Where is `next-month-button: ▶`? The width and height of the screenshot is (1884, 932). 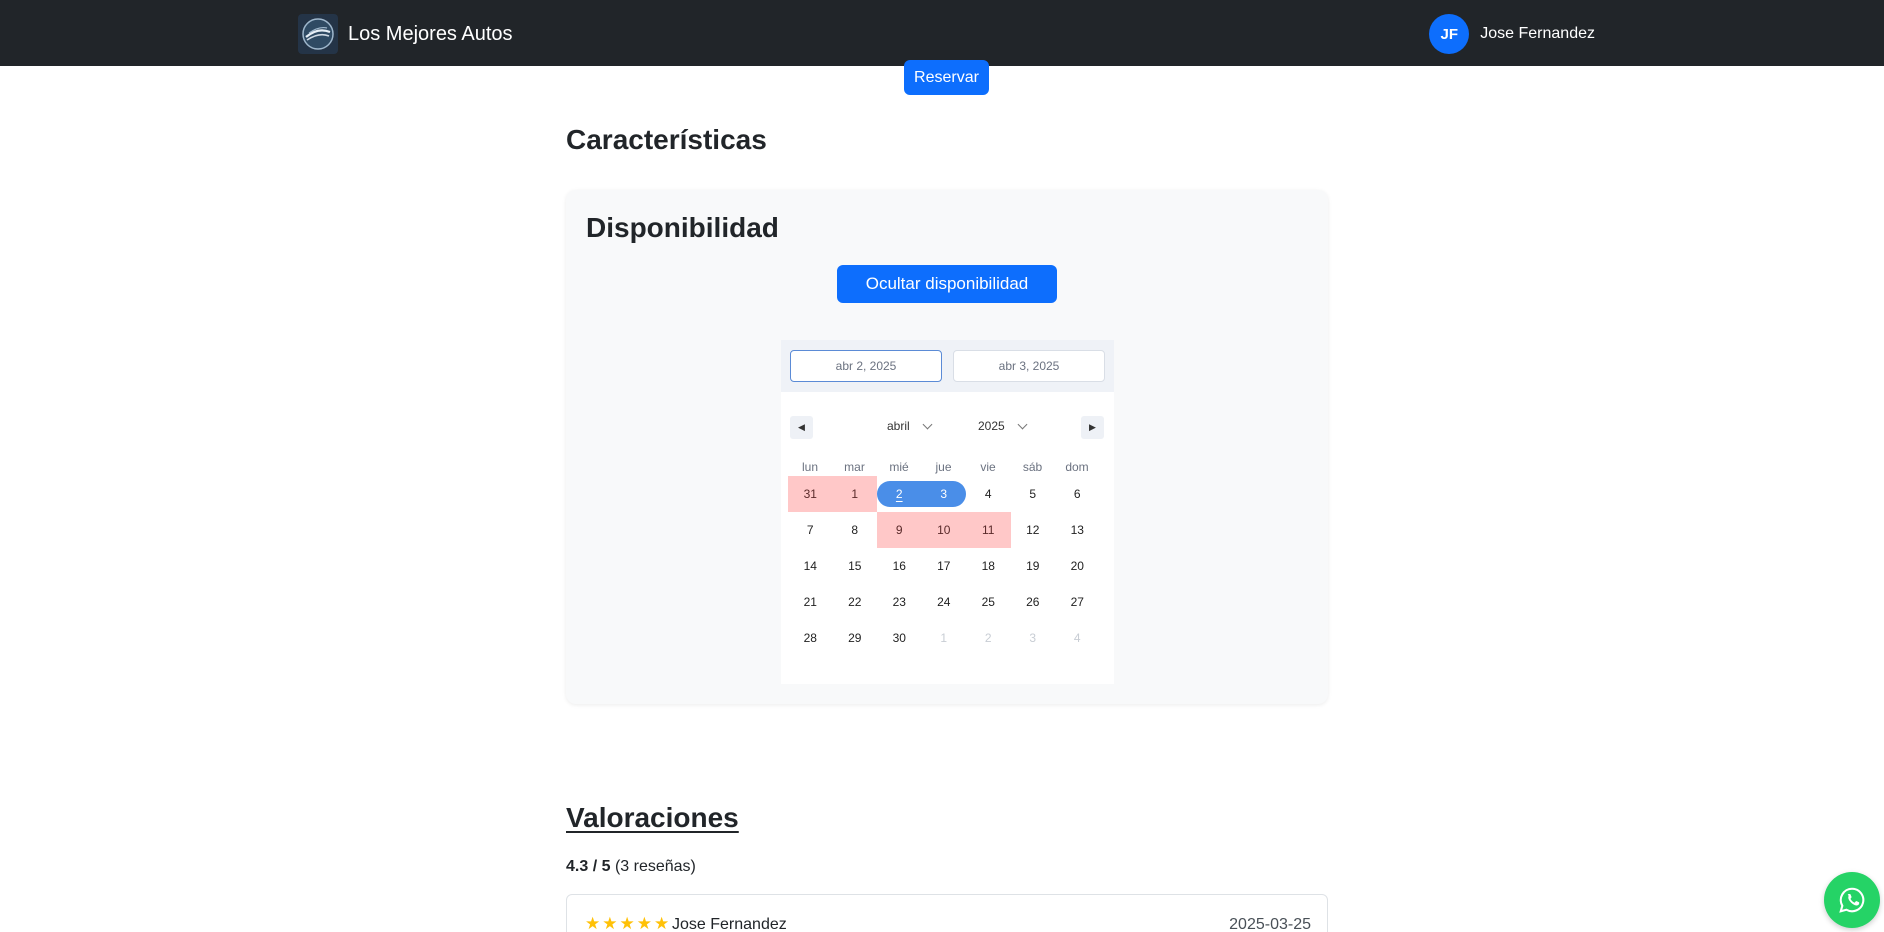
next-month-button: ▶ is located at coordinates (1092, 427).